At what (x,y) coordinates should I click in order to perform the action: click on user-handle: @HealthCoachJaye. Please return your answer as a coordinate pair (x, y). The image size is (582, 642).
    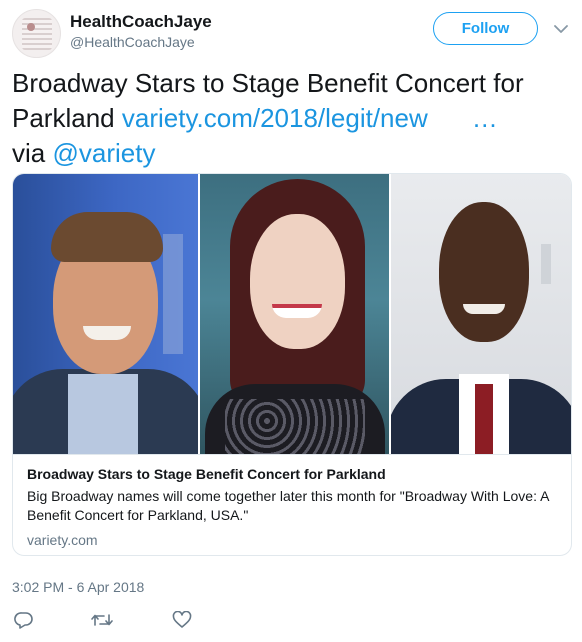
    Looking at the image, I should click on (132, 42).